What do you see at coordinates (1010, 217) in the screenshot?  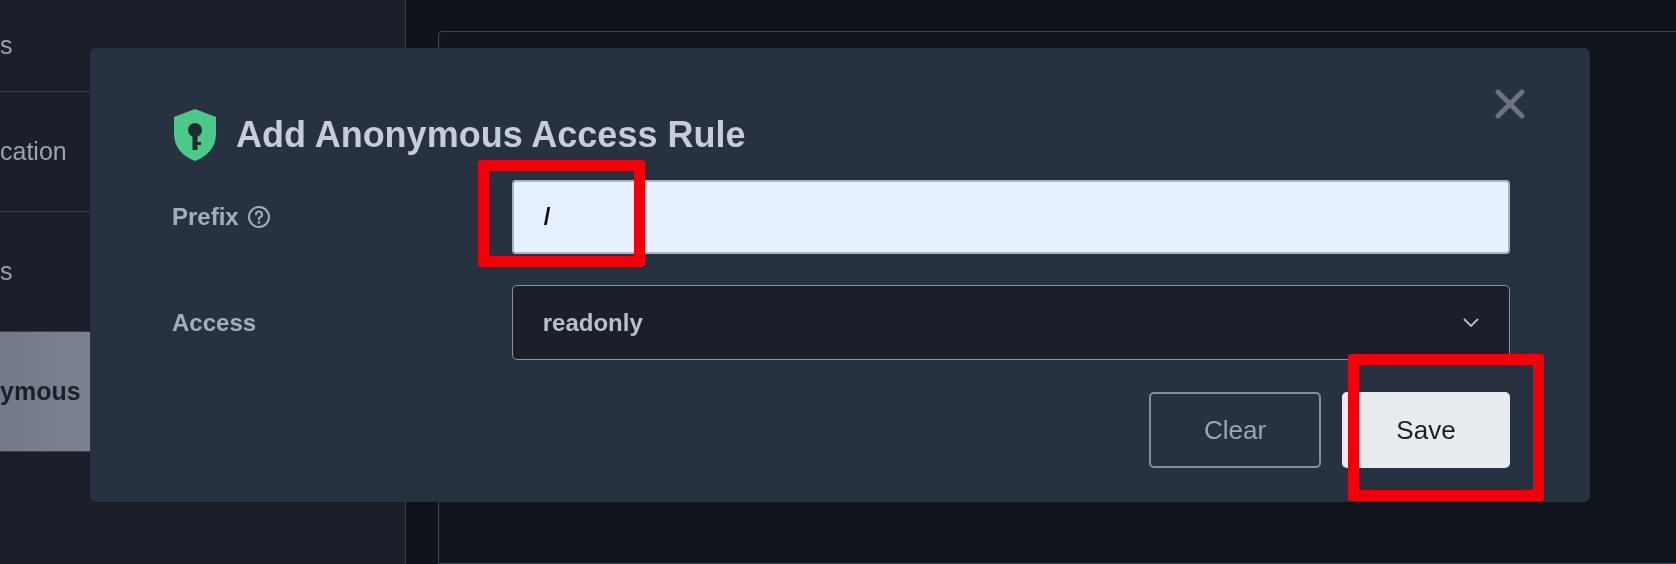 I see `prefix-input: /` at bounding box center [1010, 217].